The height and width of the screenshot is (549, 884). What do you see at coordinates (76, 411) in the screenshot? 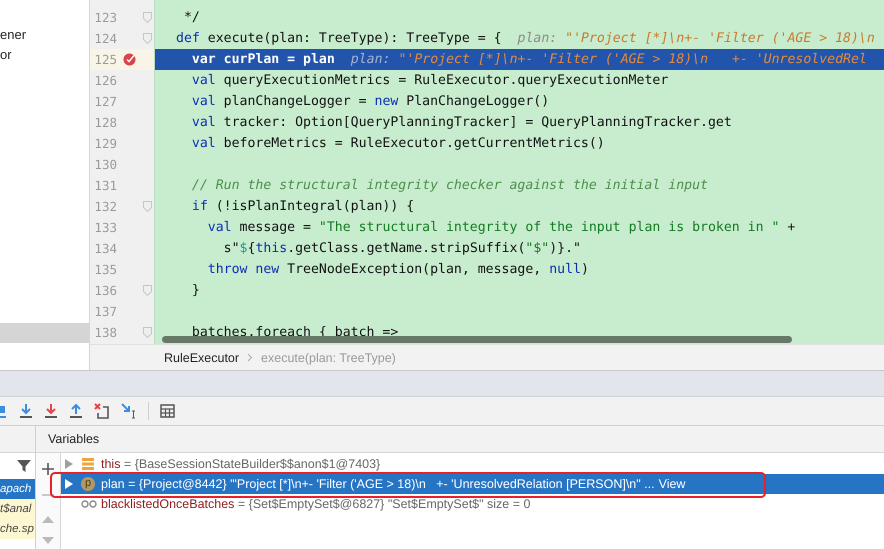
I see `step-out-icon` at bounding box center [76, 411].